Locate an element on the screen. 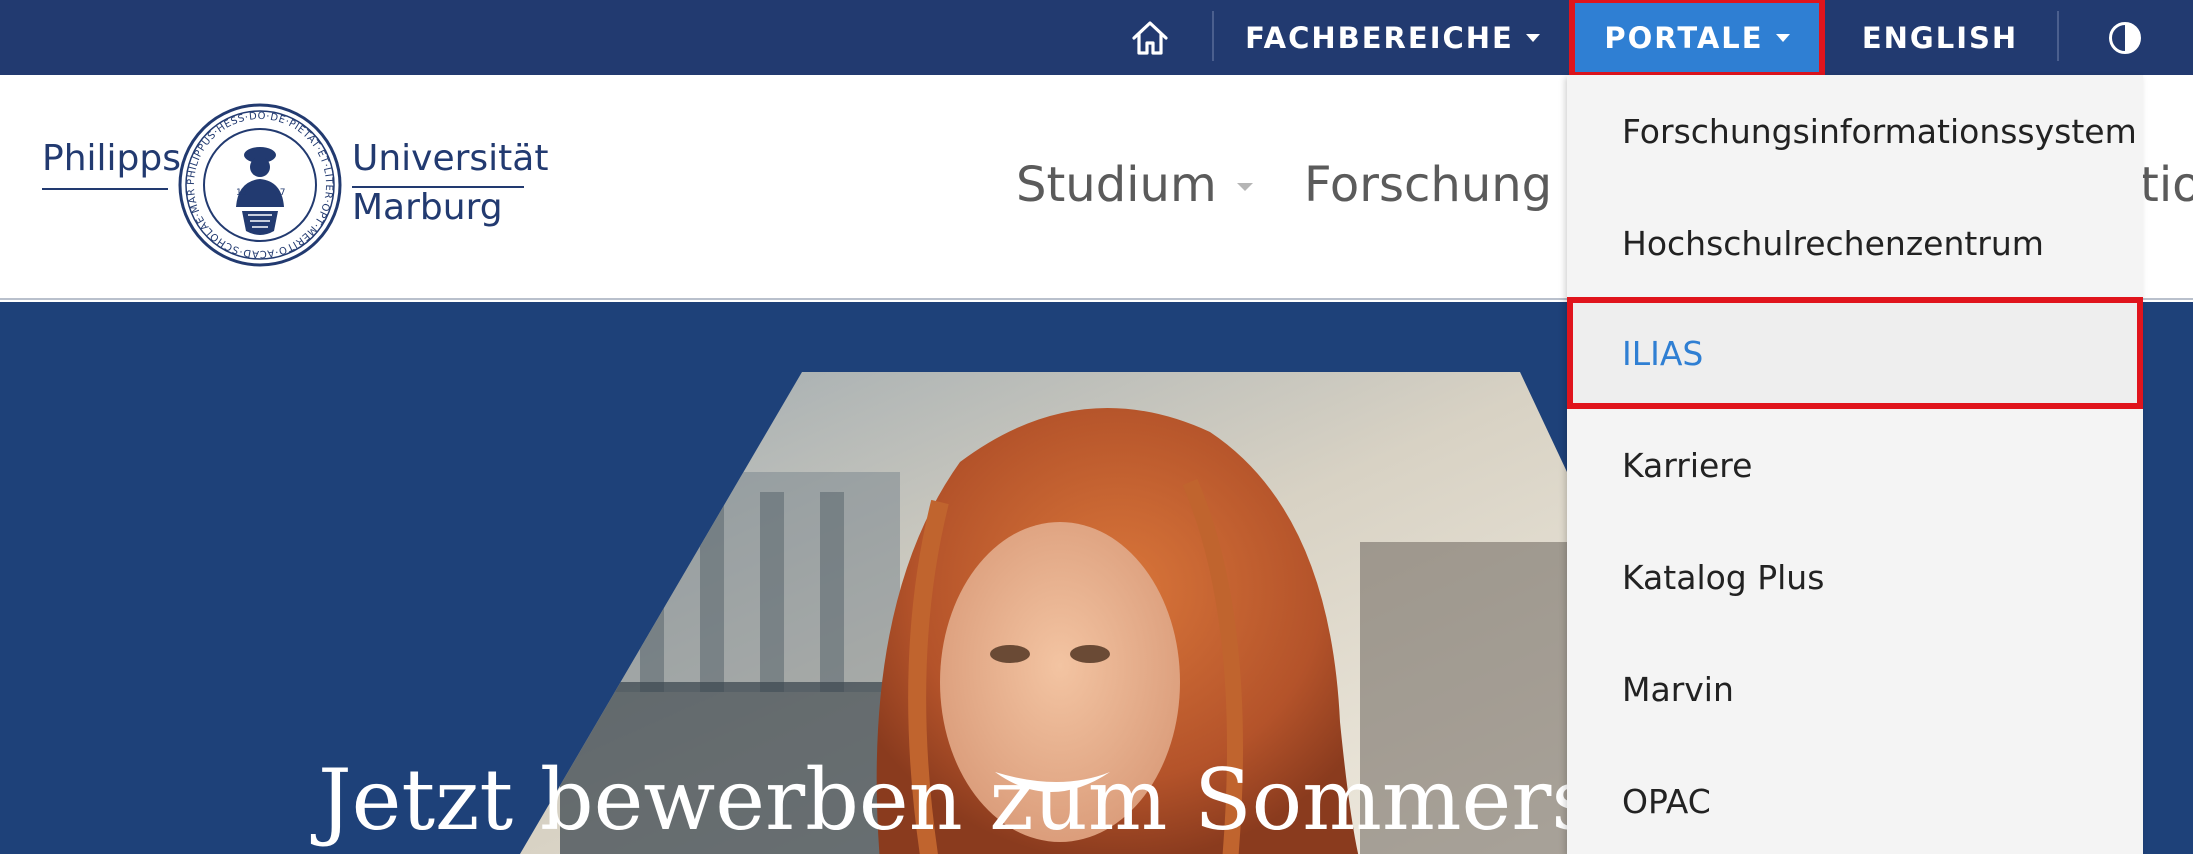  nav-label: tion is located at coordinates (2166, 185).